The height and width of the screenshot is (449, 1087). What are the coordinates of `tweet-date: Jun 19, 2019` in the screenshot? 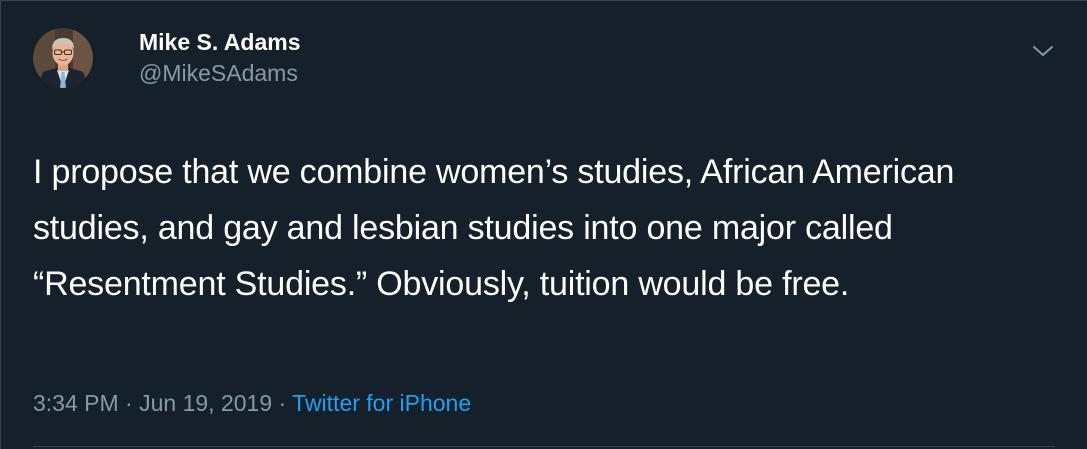 It's located at (205, 403).